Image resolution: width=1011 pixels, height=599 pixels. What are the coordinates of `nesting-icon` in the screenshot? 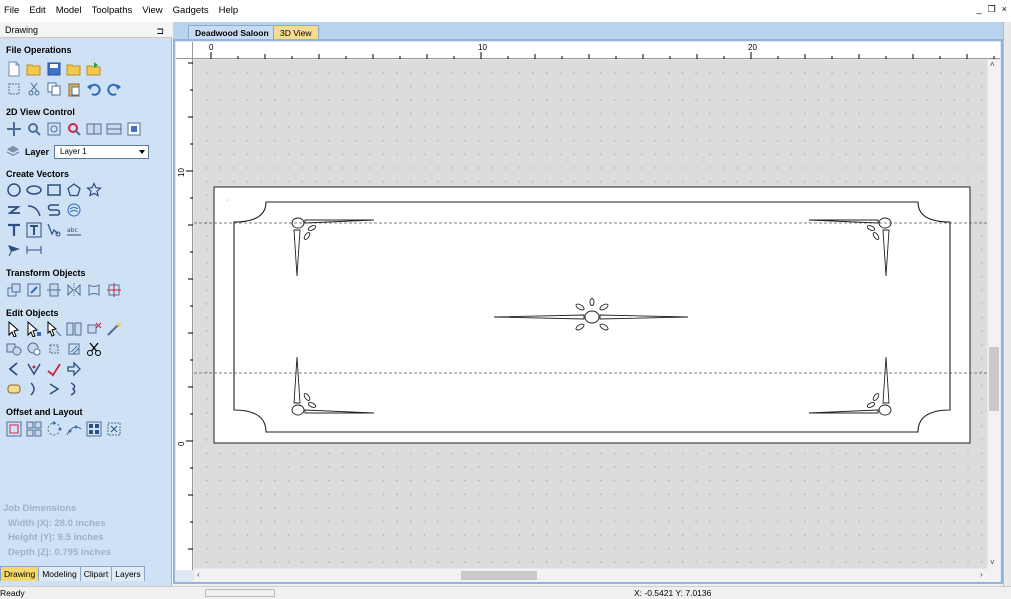 It's located at (94, 429).